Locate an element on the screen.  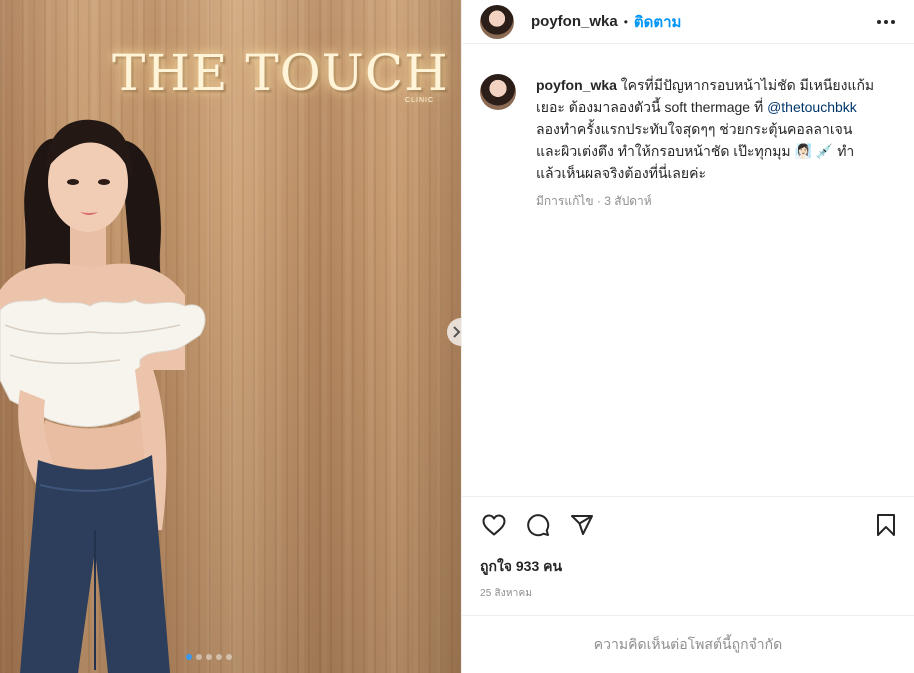
sign-subtext: CLINIC is located at coordinates (419, 100).